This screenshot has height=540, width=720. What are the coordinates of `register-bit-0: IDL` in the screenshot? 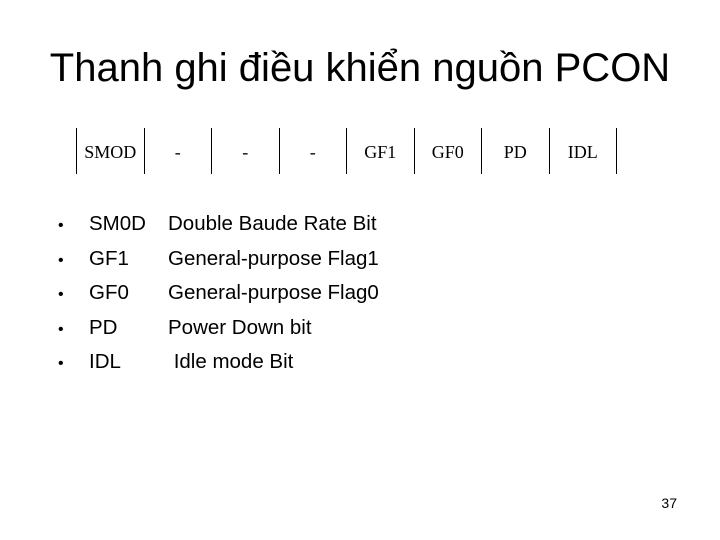 It's located at (583, 151).